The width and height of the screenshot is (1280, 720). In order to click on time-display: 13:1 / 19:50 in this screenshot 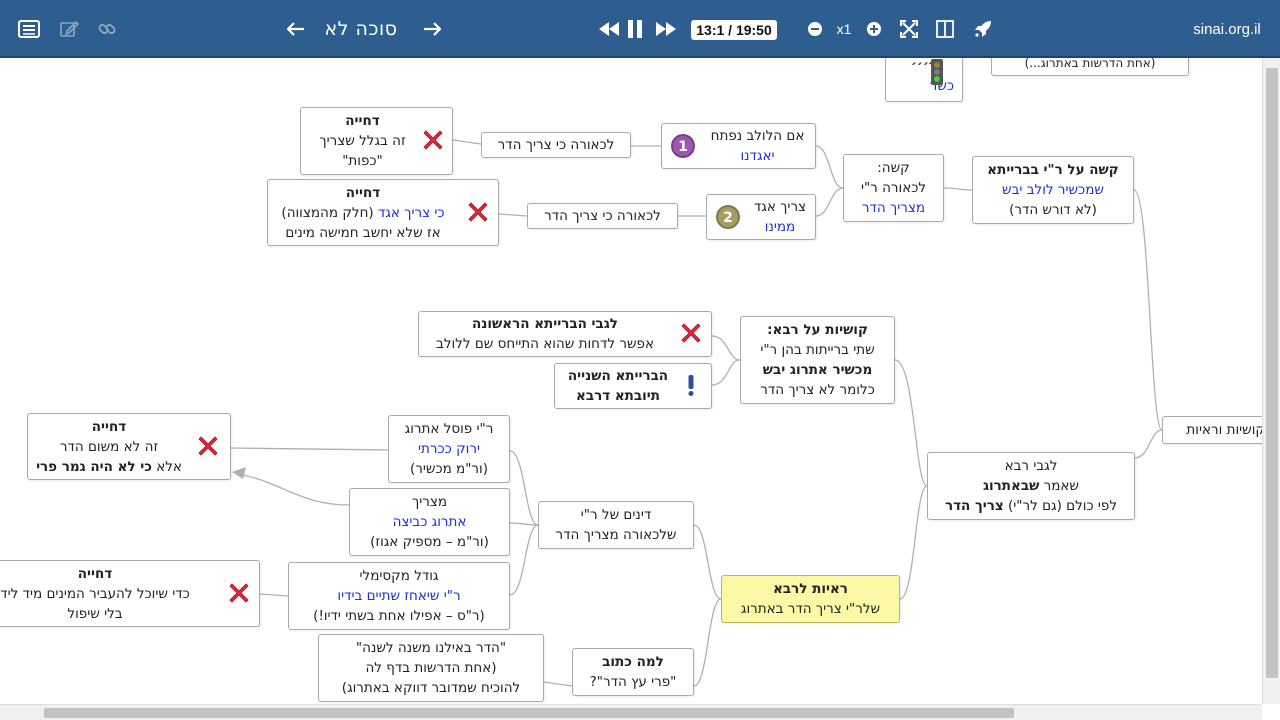, I will do `click(734, 30)`.